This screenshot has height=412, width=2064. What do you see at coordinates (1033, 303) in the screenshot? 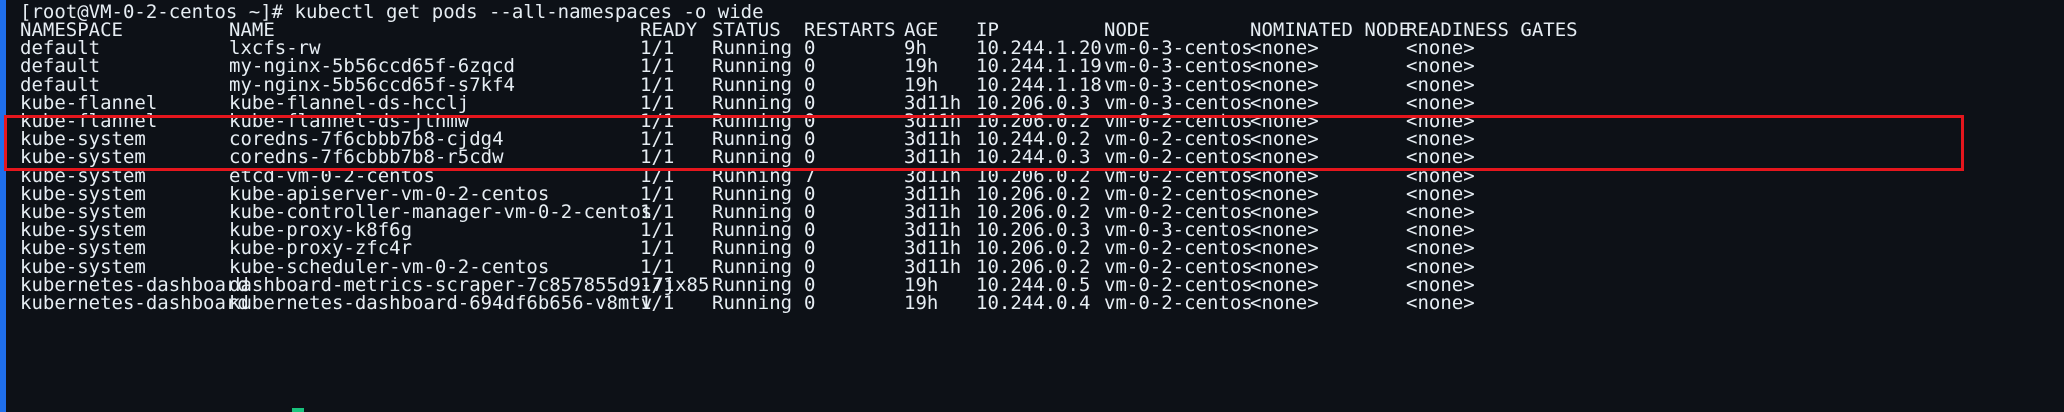
I see `table-cell: 10.244.0.4` at bounding box center [1033, 303].